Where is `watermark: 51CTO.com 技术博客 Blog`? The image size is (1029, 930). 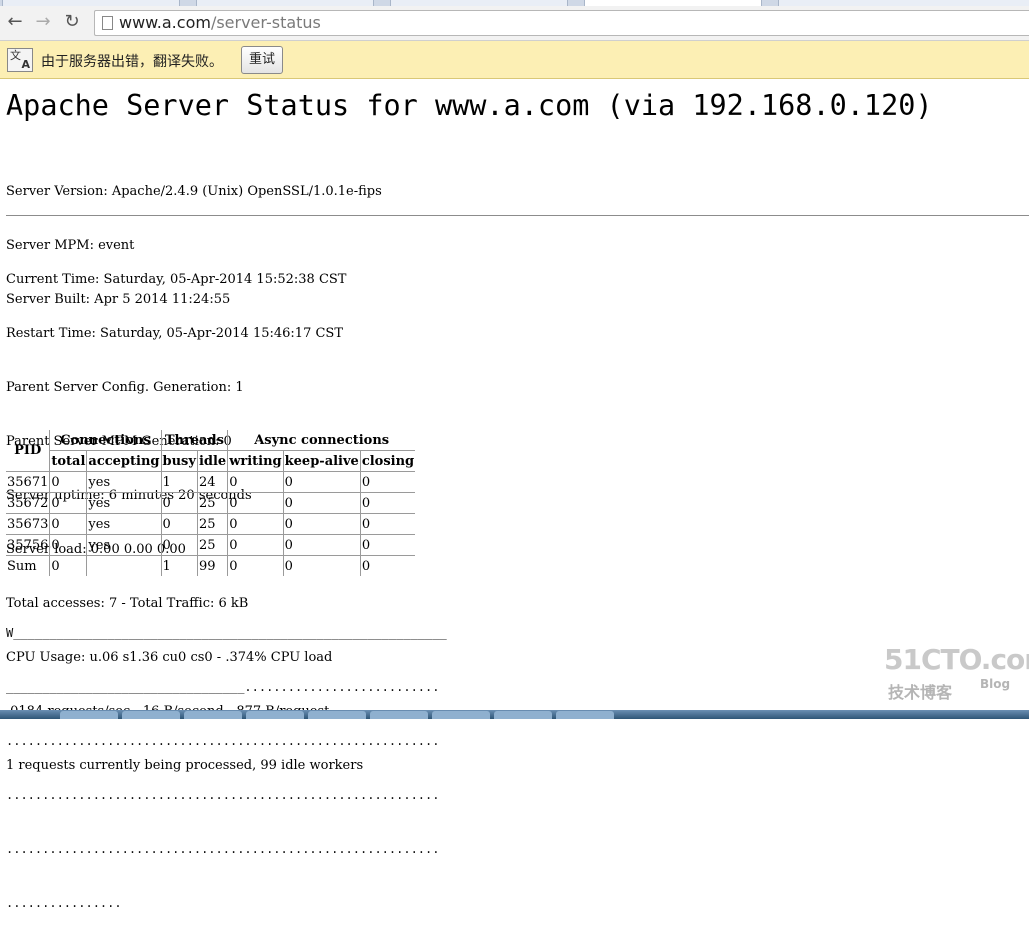 watermark: 51CTO.com 技术博客 Blog is located at coordinates (956, 673).